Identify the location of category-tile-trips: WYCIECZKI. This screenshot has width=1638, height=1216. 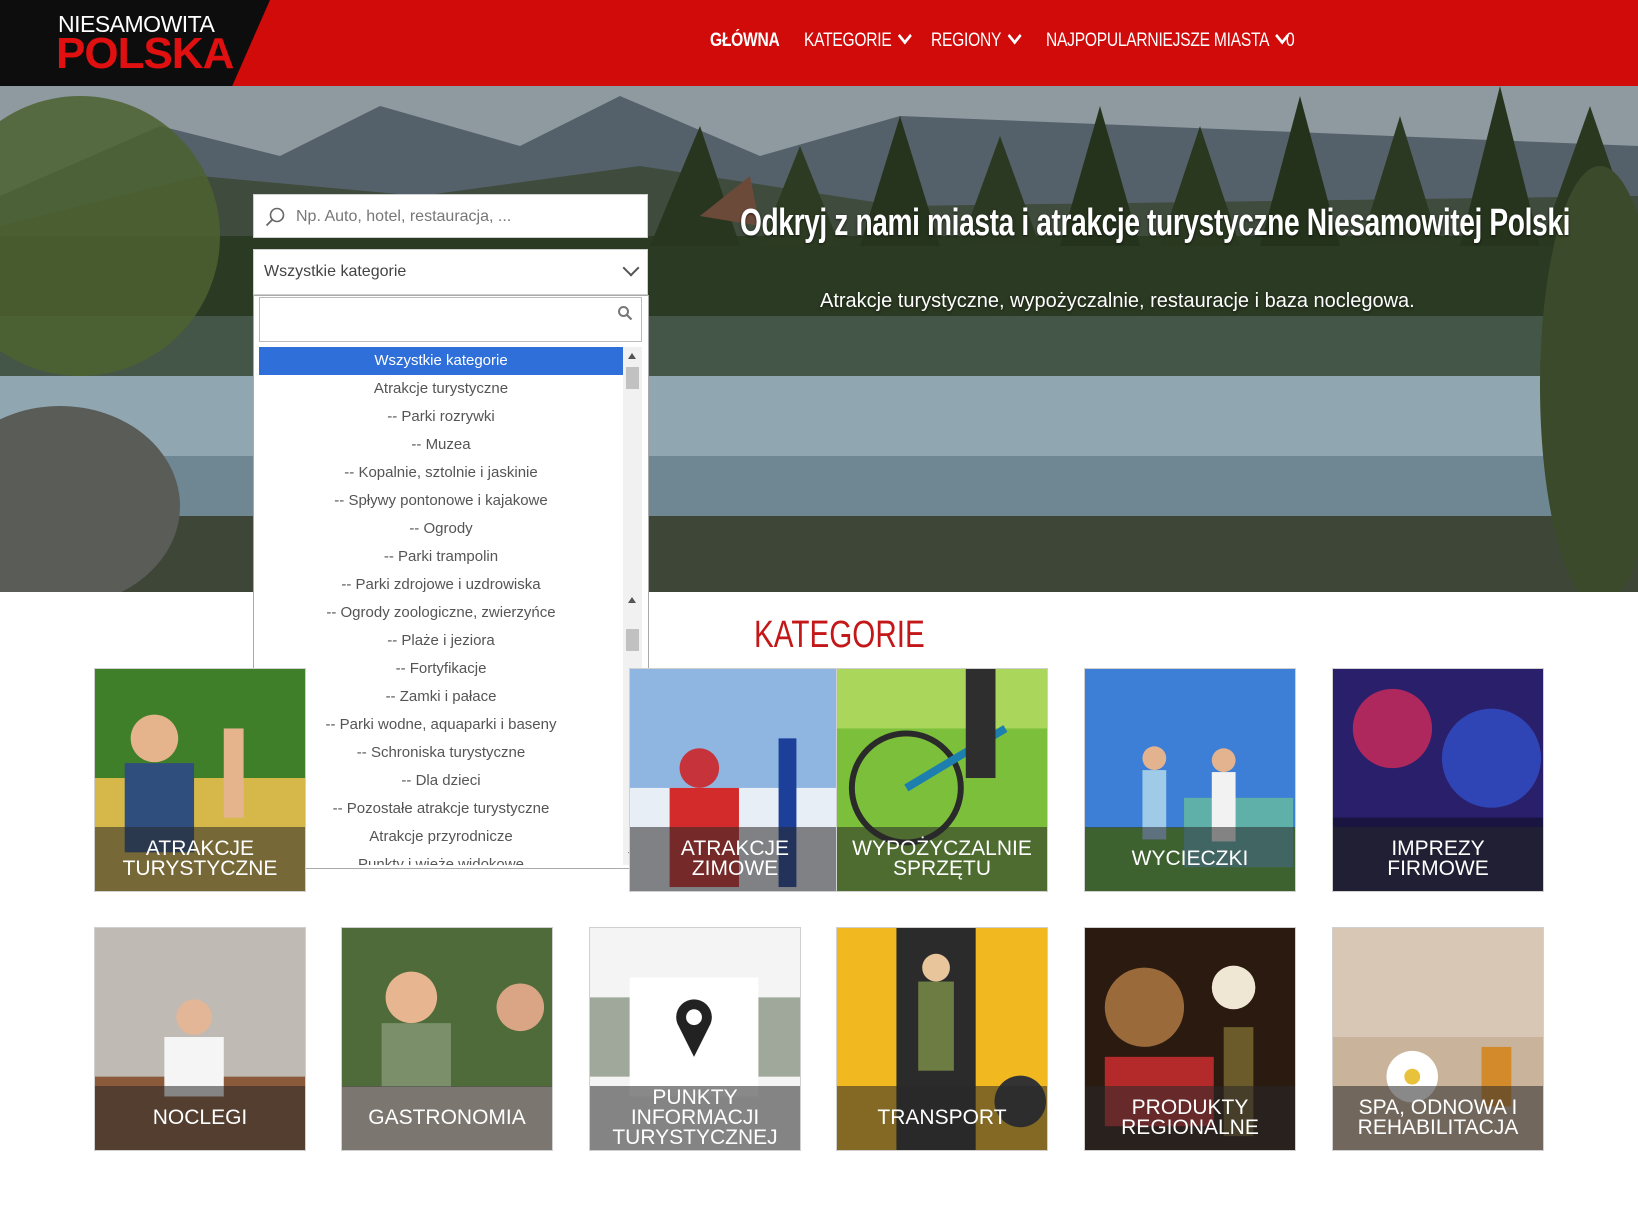
(1190, 780).